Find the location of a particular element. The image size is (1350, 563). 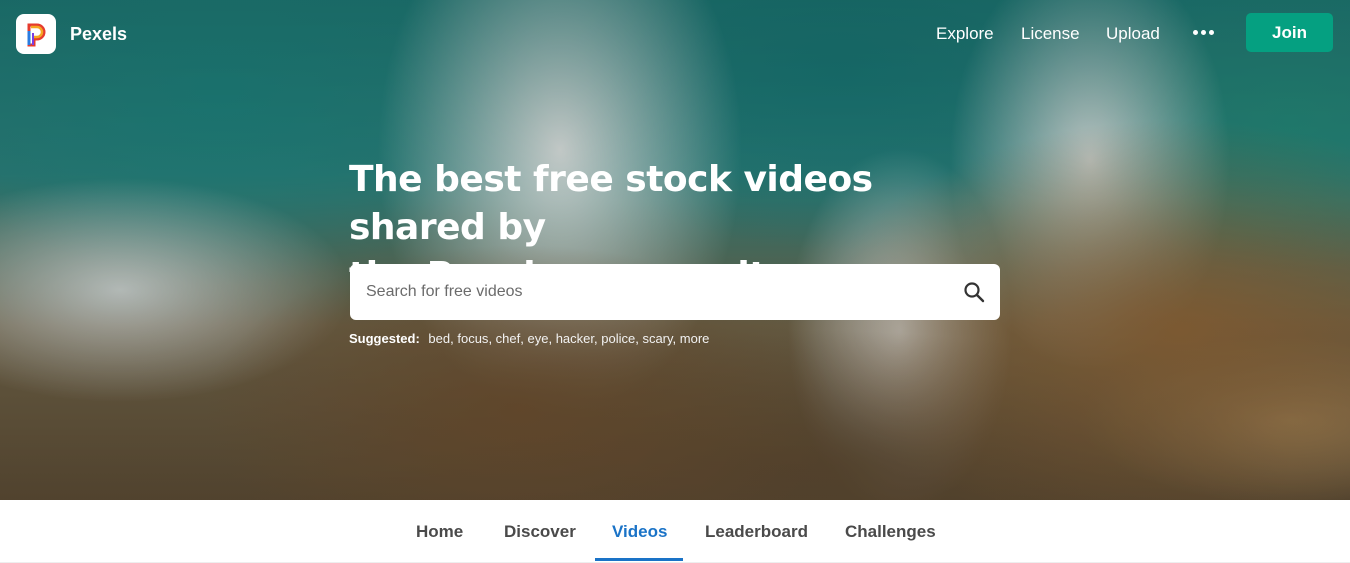

more-dots-icon is located at coordinates (1204, 33).